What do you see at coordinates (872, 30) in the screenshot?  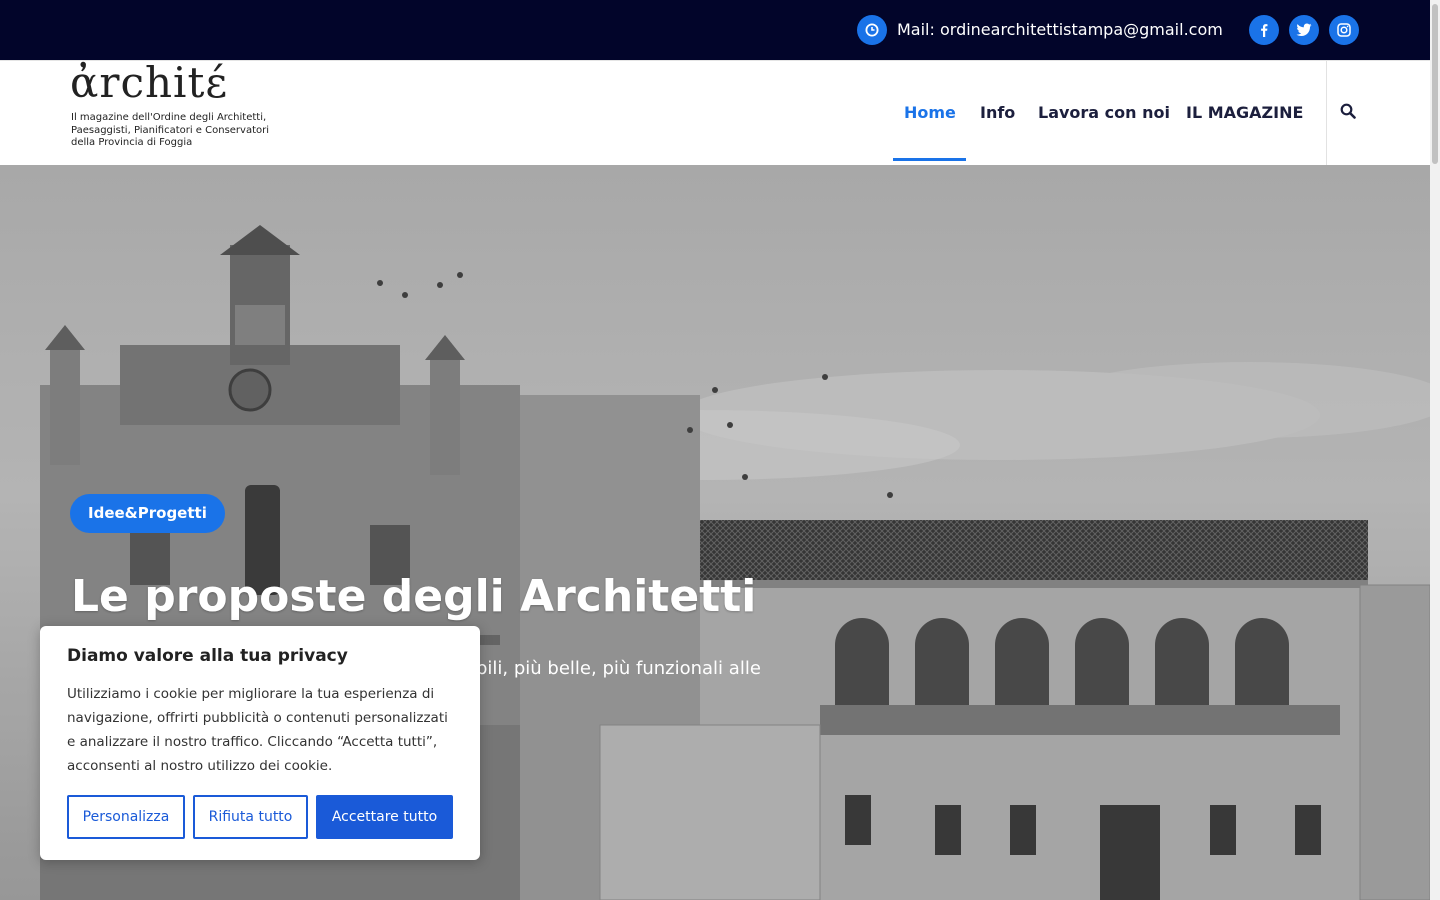 I see `clock-icon` at bounding box center [872, 30].